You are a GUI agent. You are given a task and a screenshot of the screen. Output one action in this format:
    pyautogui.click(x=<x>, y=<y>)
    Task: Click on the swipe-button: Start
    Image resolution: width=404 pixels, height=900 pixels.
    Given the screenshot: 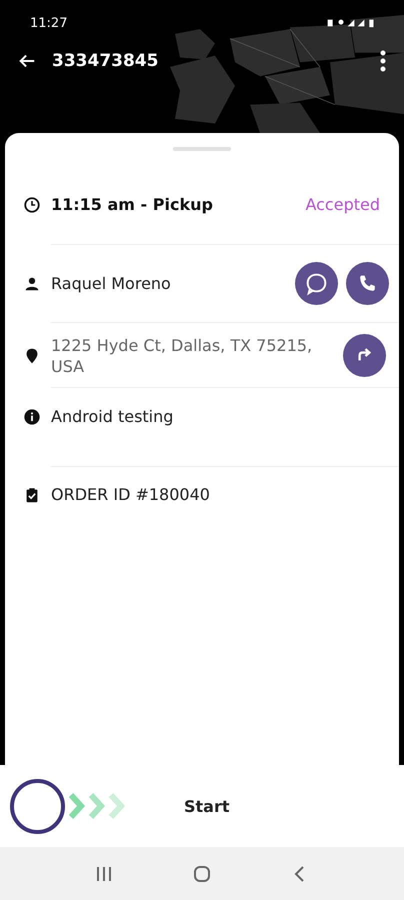 What is the action you would take?
    pyautogui.click(x=202, y=806)
    